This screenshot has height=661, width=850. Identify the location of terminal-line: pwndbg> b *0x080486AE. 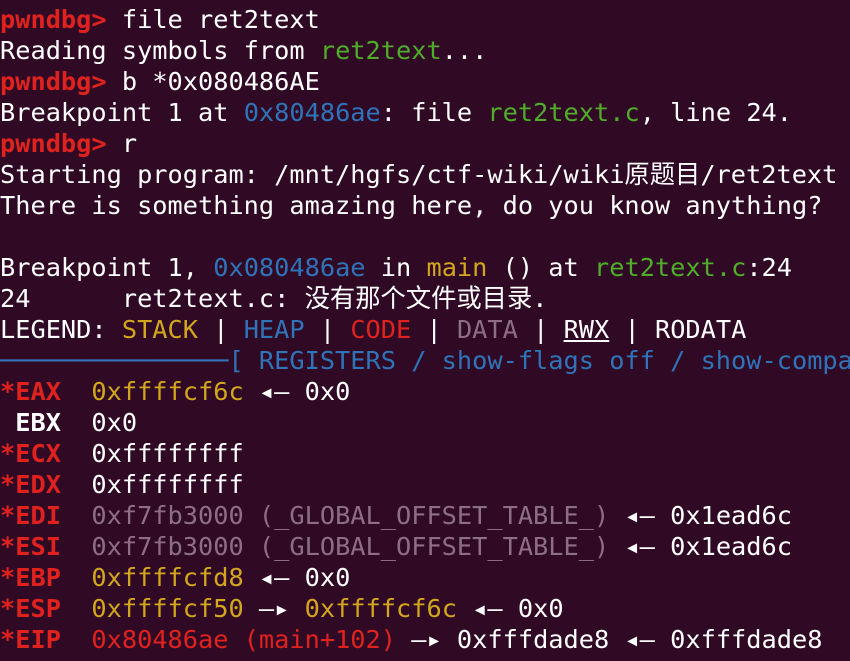
(425, 81).